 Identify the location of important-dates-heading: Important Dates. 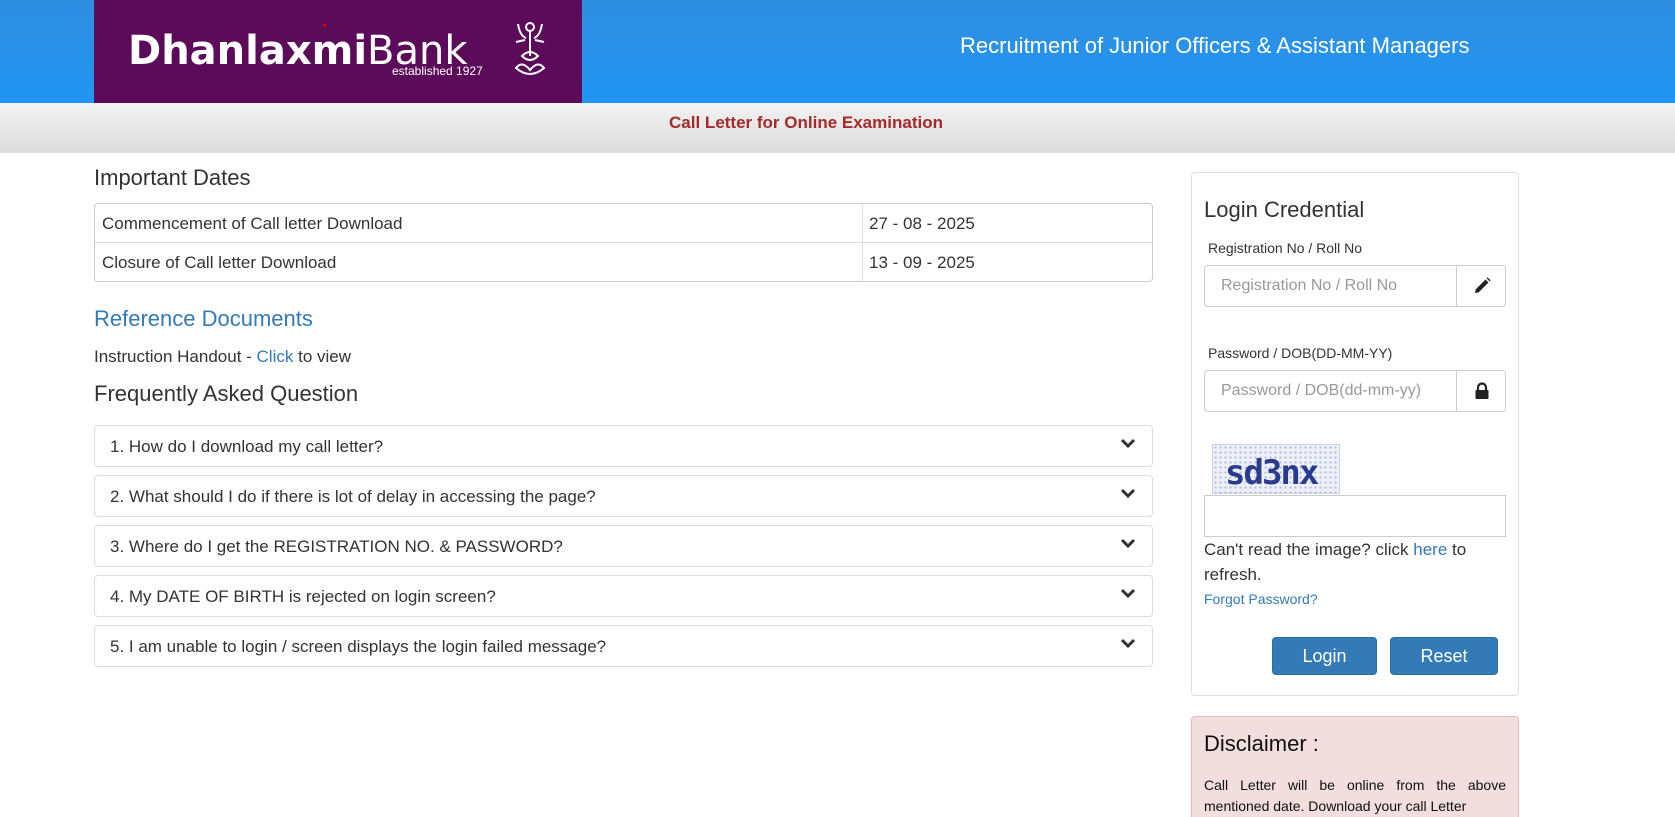
(172, 177).